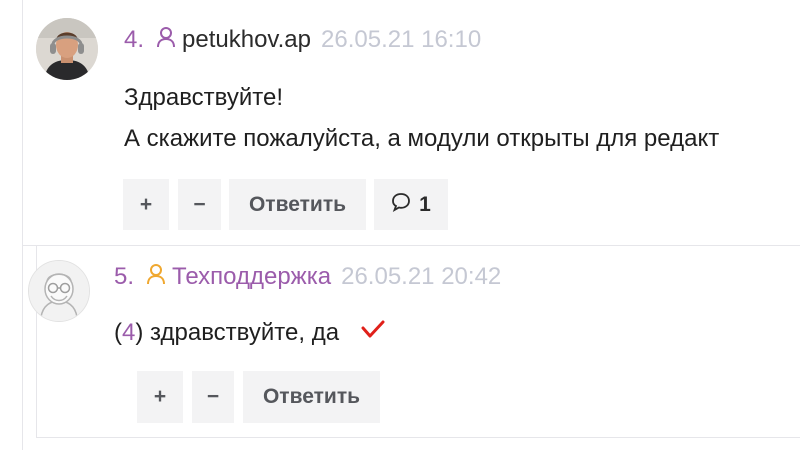 Image resolution: width=800 pixels, height=450 pixels. Describe the element at coordinates (124, 277) in the screenshot. I see `comment-number: 5.` at that location.